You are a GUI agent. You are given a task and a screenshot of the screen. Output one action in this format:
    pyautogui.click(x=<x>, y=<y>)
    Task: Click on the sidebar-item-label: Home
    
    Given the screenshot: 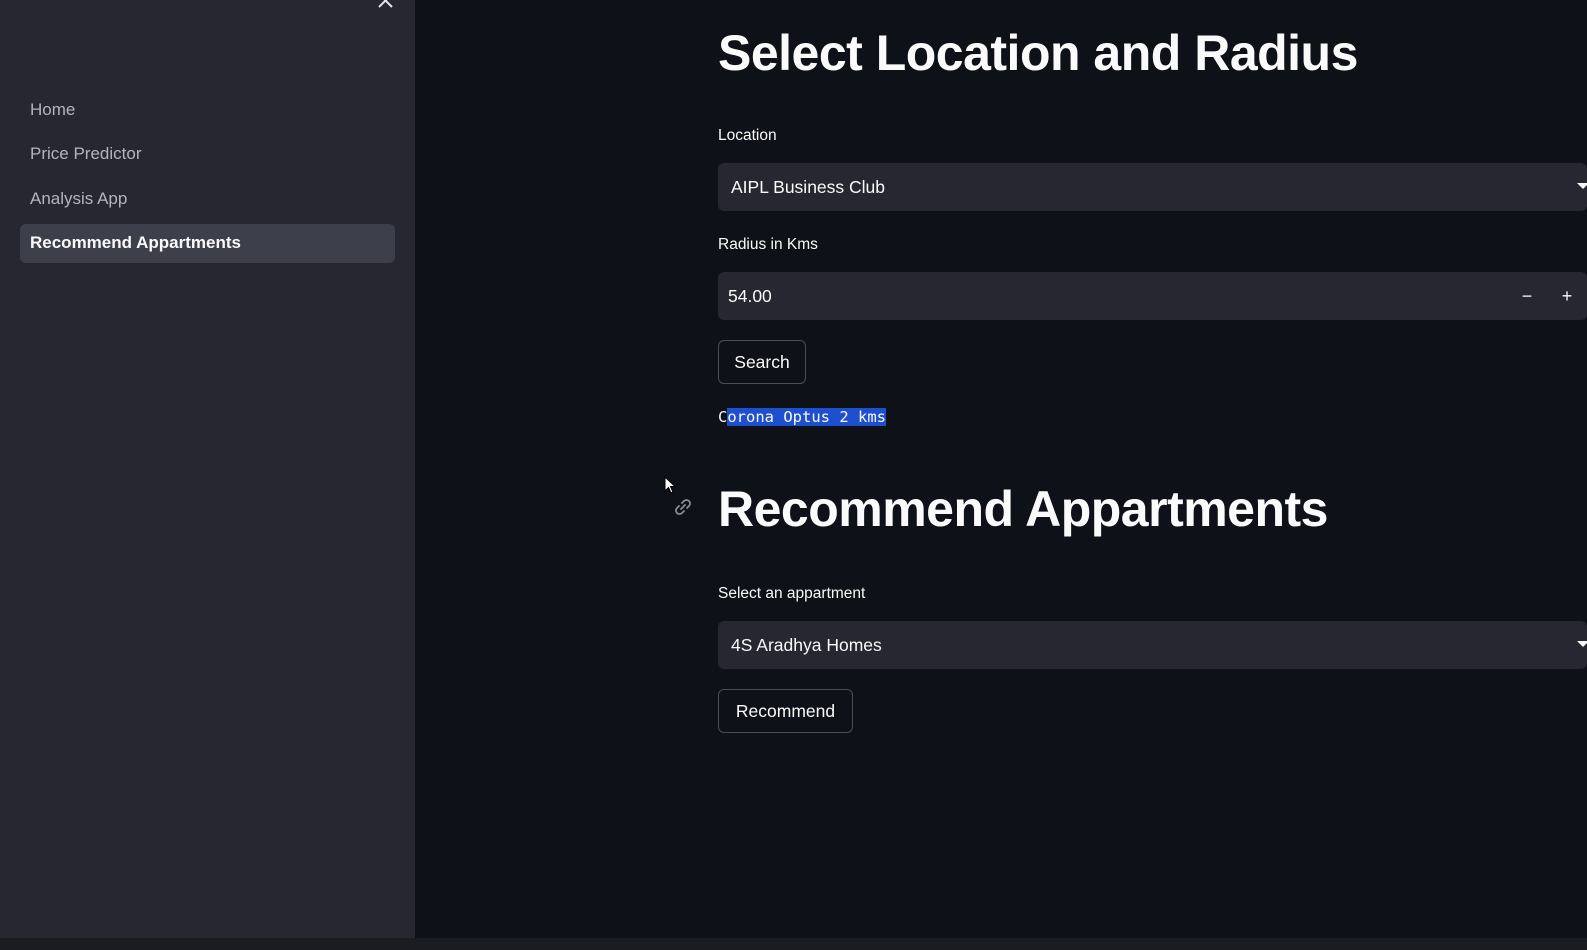 What is the action you would take?
    pyautogui.click(x=53, y=109)
    